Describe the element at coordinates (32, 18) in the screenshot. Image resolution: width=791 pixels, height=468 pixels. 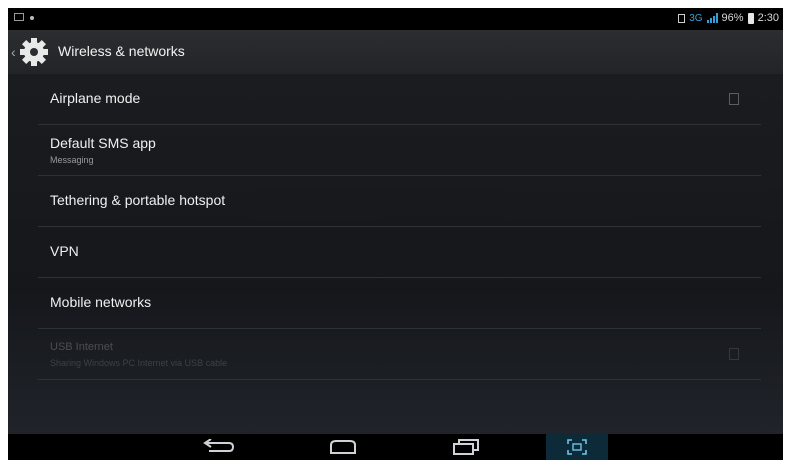
I see `usb-notification-icon` at that location.